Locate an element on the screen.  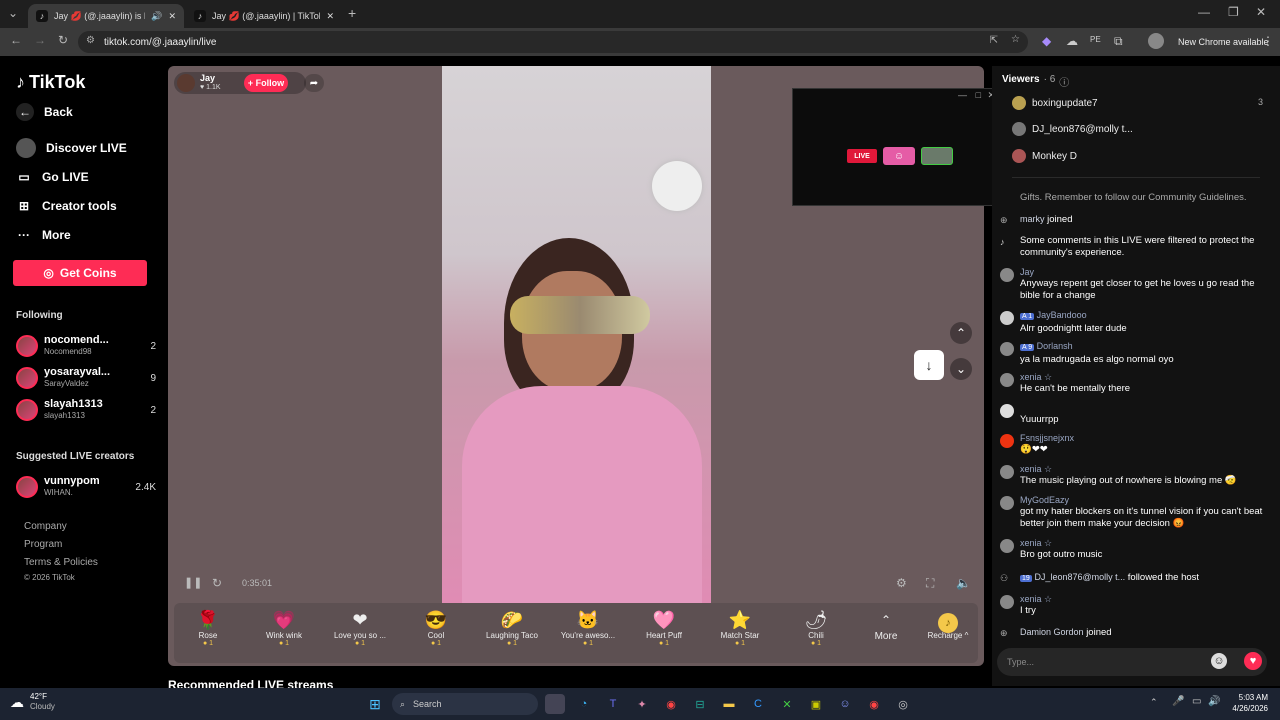
chevron-up-icon: ⌃ is located at coordinates (961, 333).